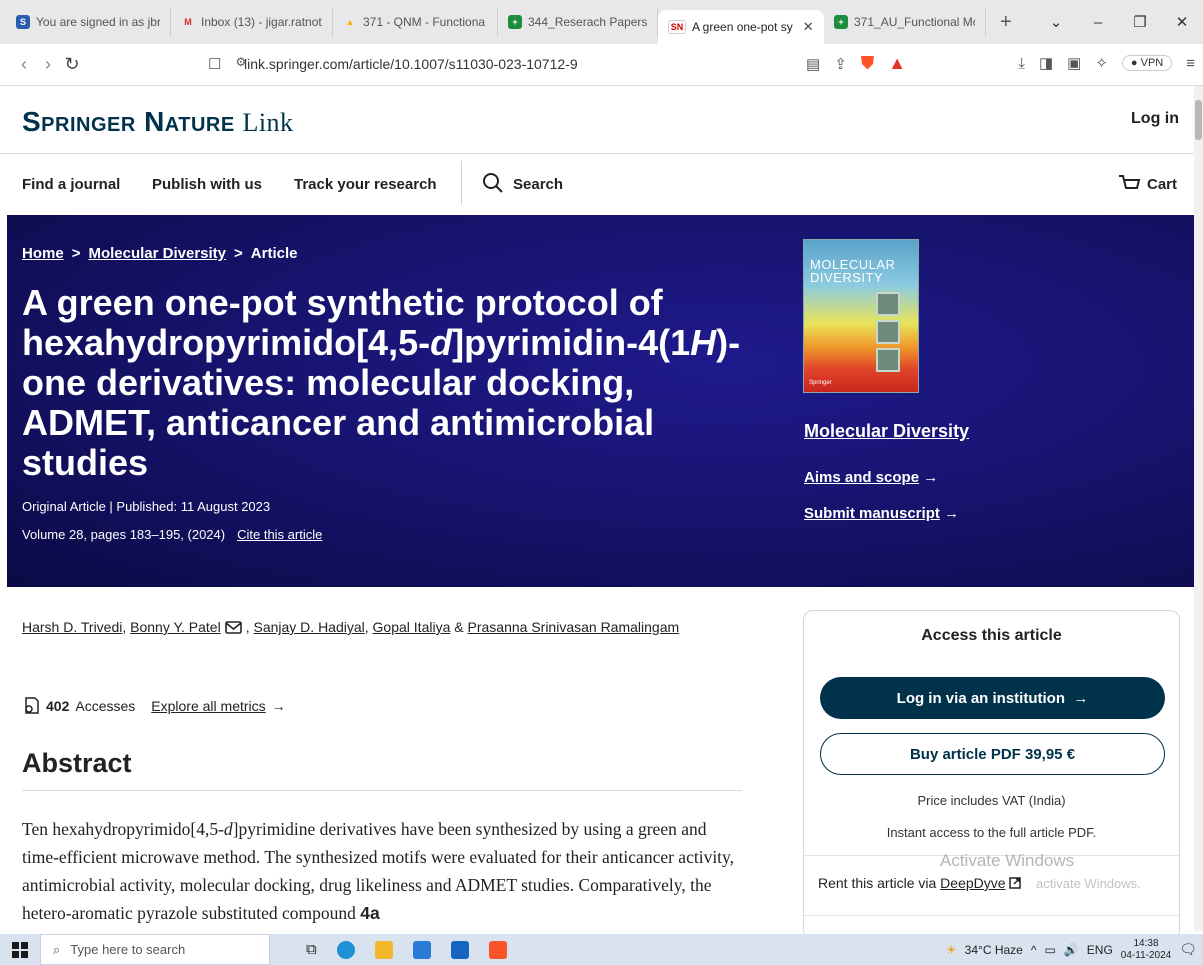 Image resolution: width=1203 pixels, height=965 pixels. Describe the element at coordinates (601, 120) in the screenshot. I see `site-header: Springer Nature Link Log in` at that location.